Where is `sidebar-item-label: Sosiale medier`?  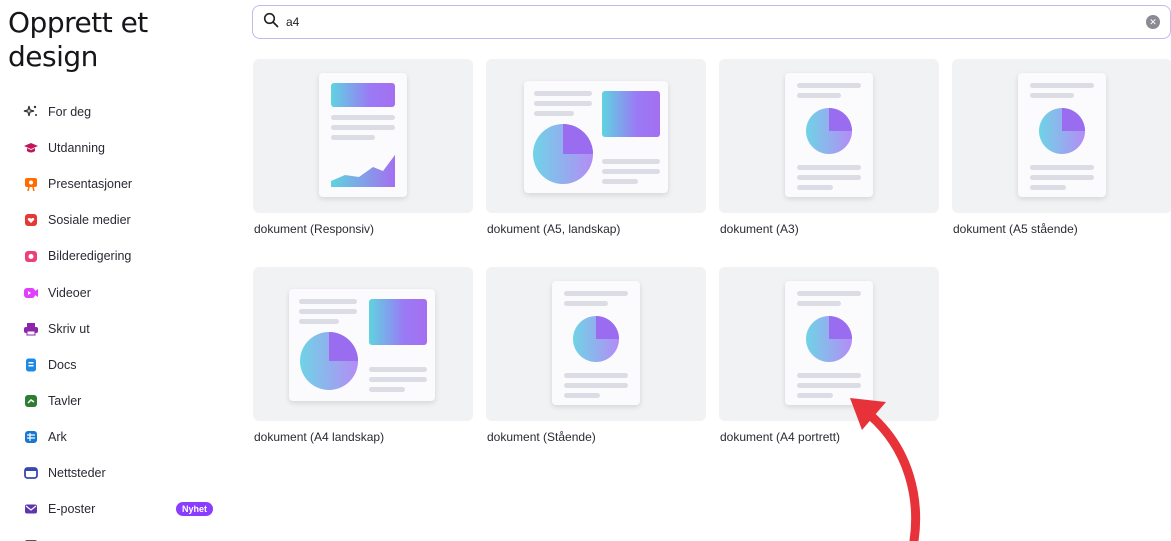
sidebar-item-label: Sosiale medier is located at coordinates (89, 220).